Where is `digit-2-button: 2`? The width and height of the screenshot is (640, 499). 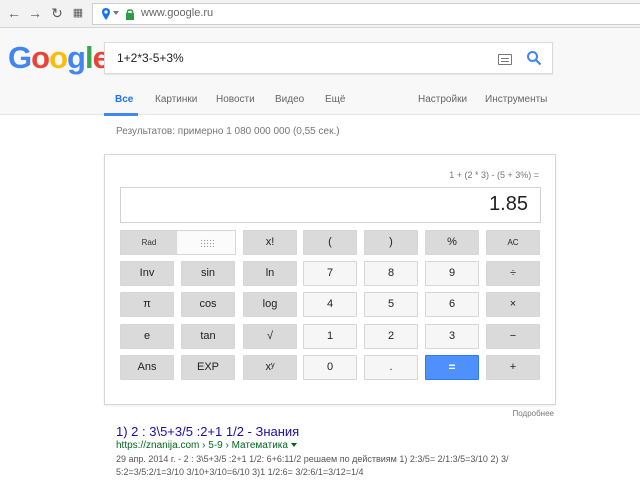 digit-2-button: 2 is located at coordinates (391, 336).